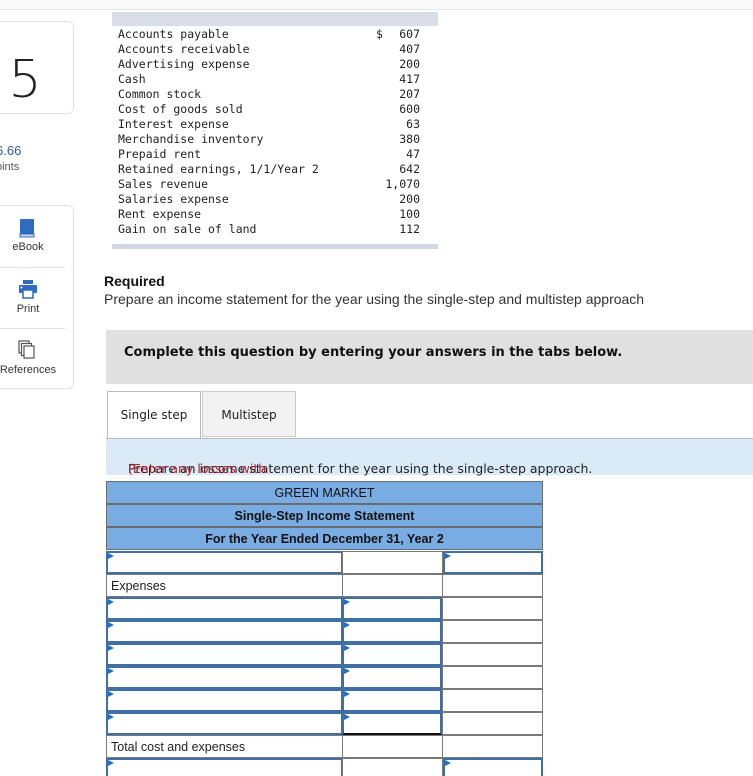  What do you see at coordinates (275, 199) in the screenshot?
I see `data-row: Salaries expense 200` at bounding box center [275, 199].